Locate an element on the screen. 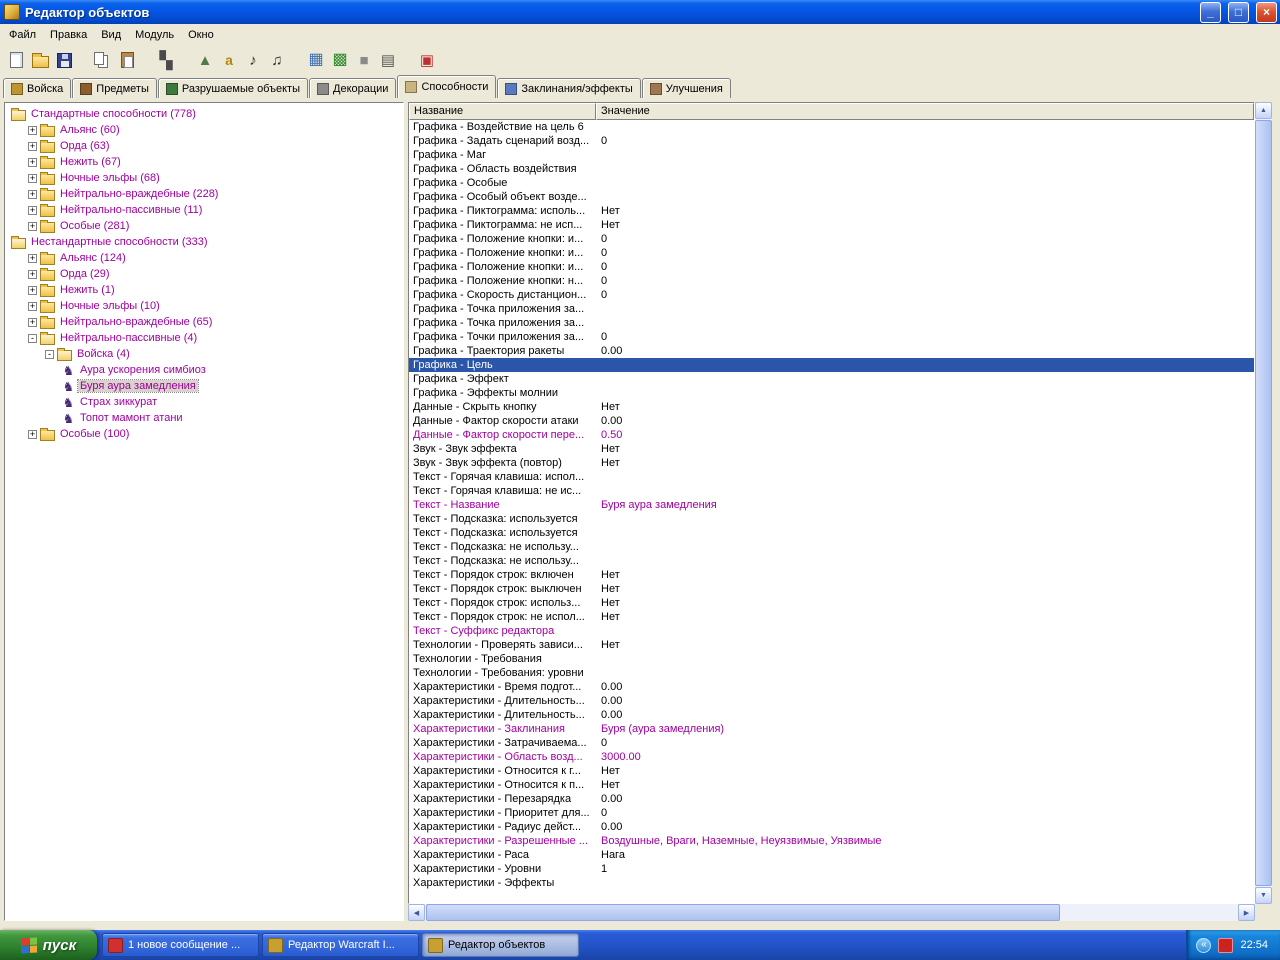 This screenshot has width=1280, height=960. menu-item-module: Модуль is located at coordinates (154, 35).